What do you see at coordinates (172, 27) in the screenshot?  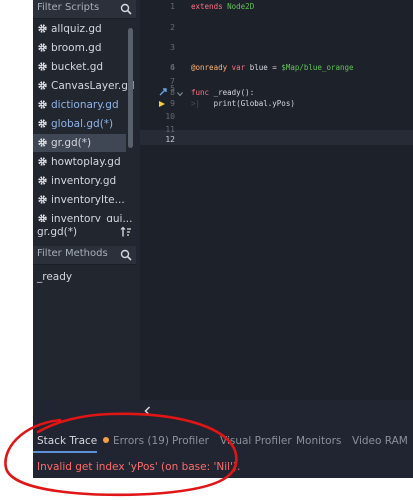 I see `line-number: 2` at bounding box center [172, 27].